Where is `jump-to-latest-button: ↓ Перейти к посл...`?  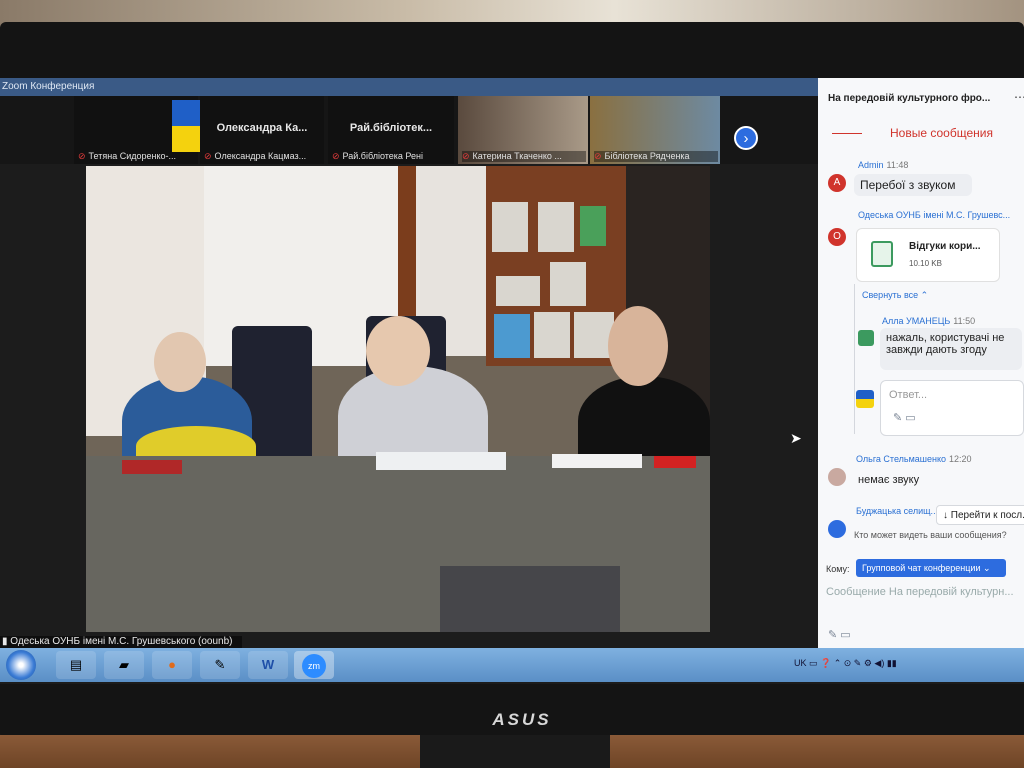
jump-to-latest-button: ↓ Перейти к посл... is located at coordinates (980, 515).